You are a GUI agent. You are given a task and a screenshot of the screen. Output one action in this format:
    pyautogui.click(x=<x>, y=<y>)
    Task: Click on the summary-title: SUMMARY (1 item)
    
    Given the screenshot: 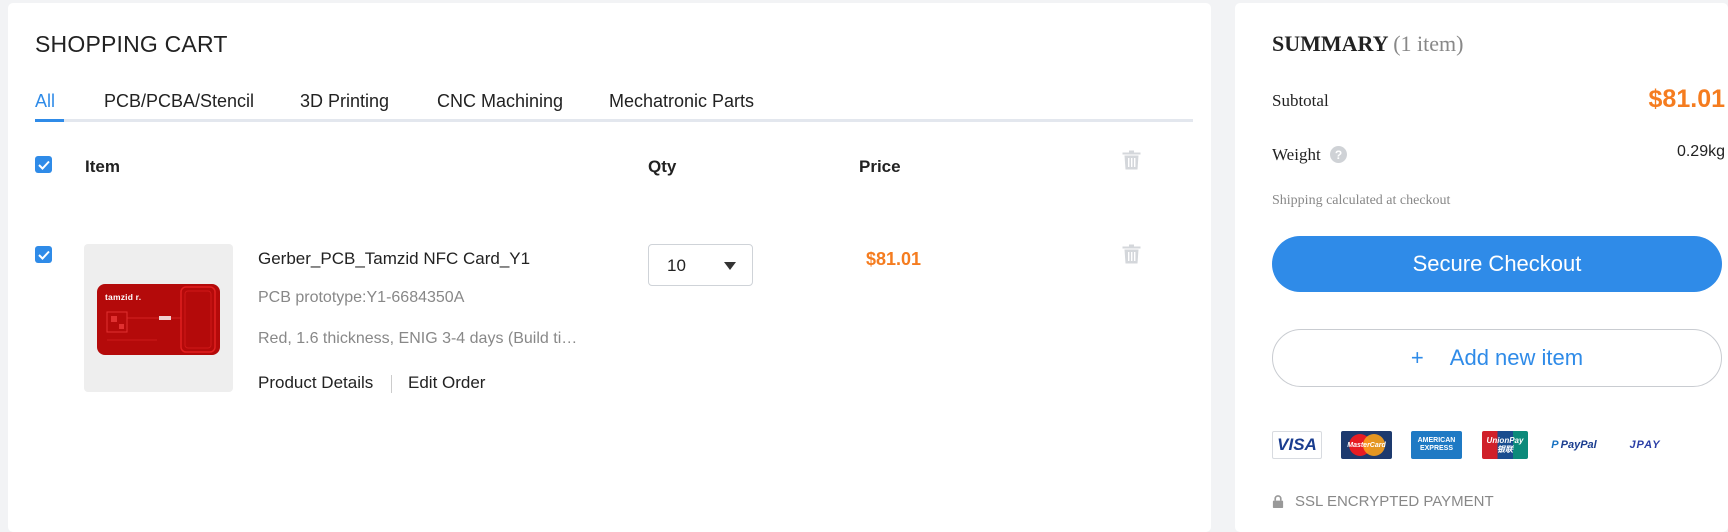 What is the action you would take?
    pyautogui.click(x=1368, y=44)
    